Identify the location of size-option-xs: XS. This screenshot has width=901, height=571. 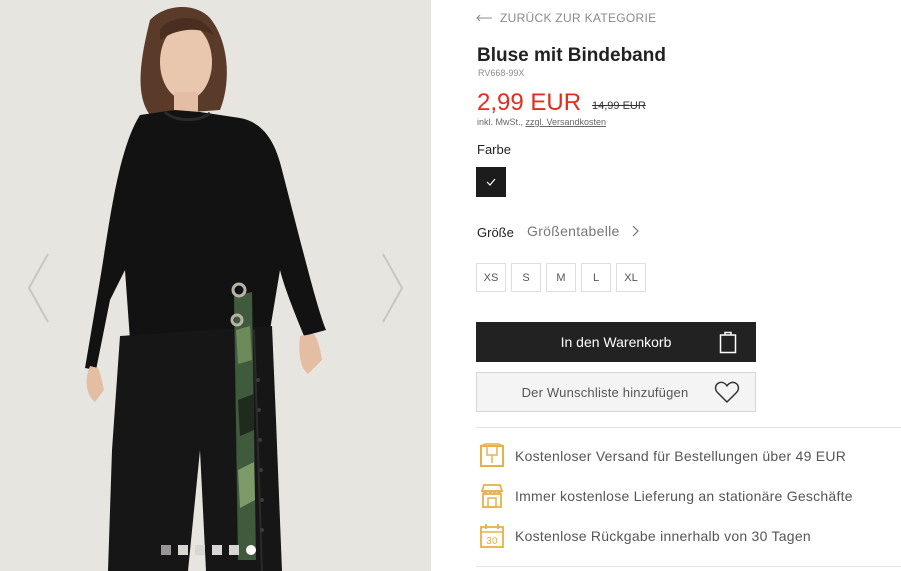
(491, 277).